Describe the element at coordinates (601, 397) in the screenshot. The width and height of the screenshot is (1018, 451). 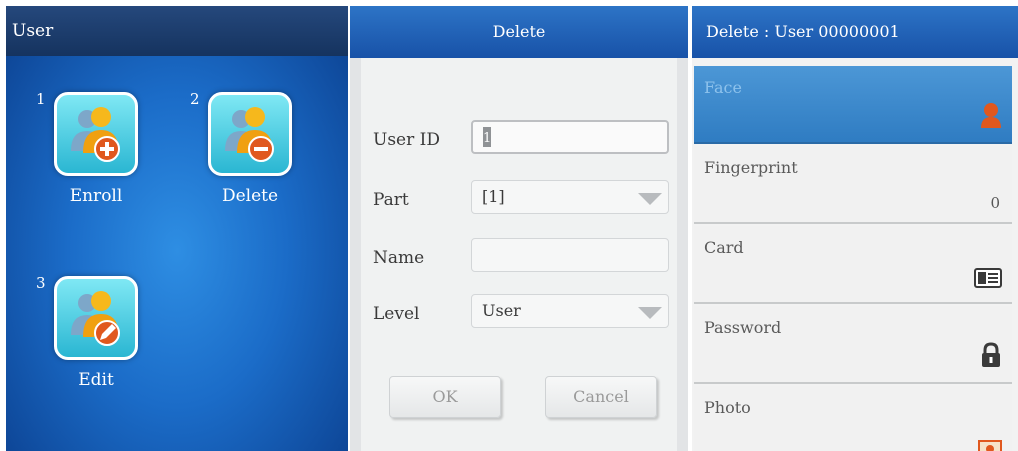
I see `cancel-button: Cancel` at that location.